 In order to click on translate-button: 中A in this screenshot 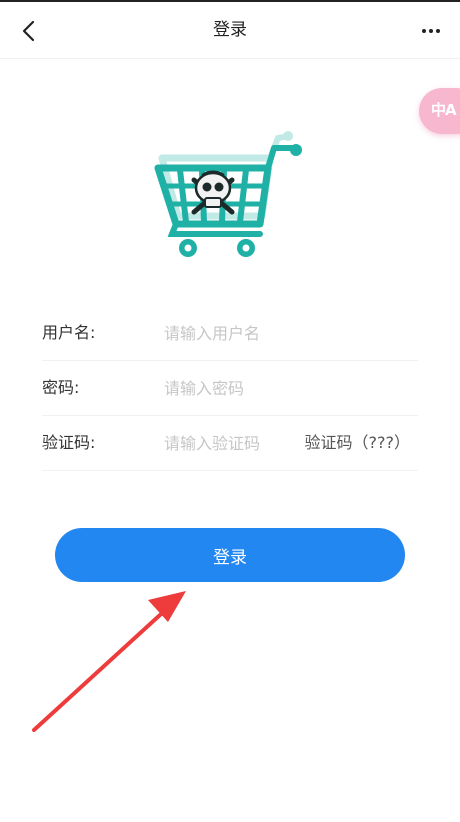, I will do `click(439, 111)`.